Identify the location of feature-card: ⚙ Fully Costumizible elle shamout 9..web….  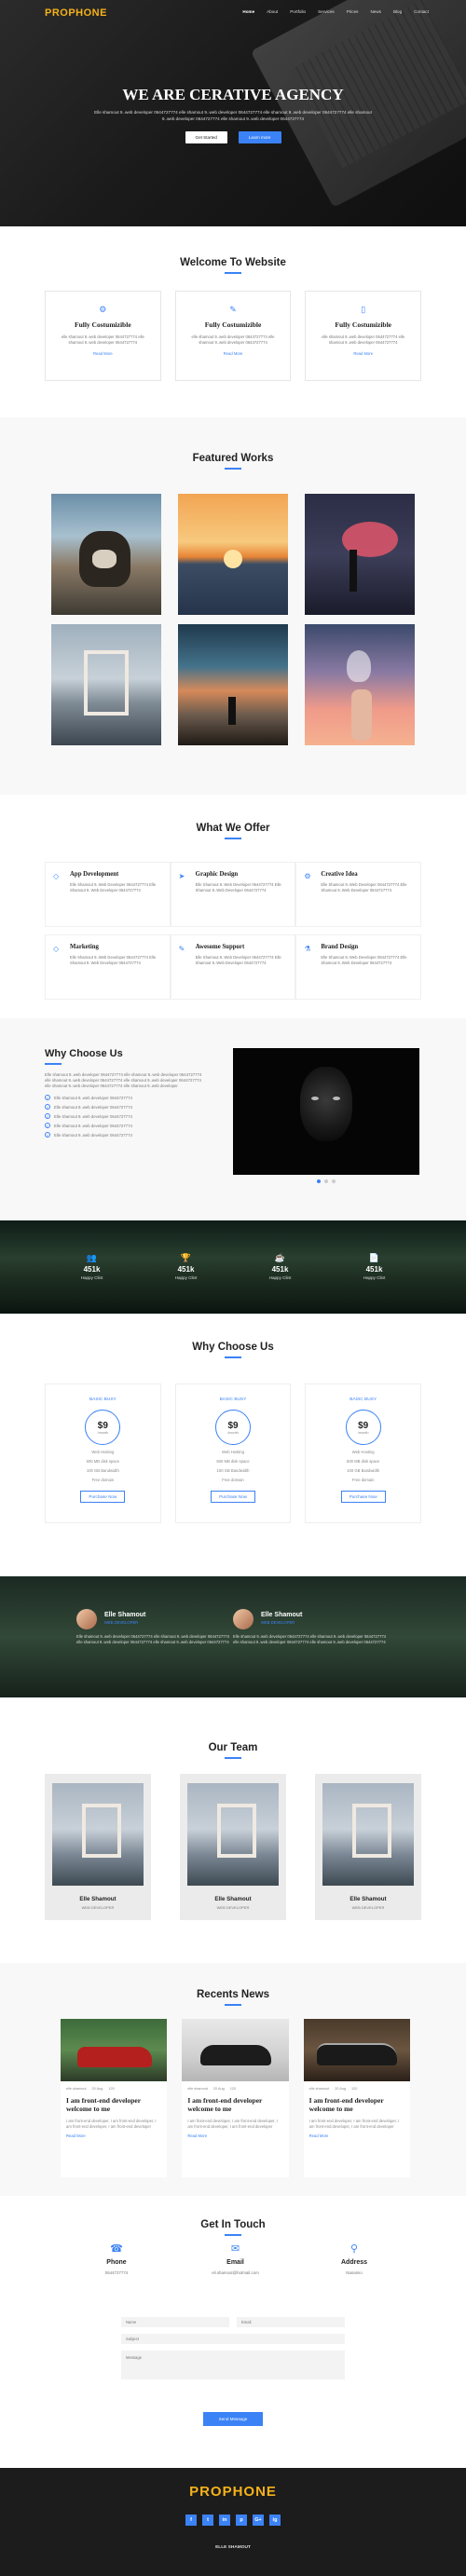
(103, 336).